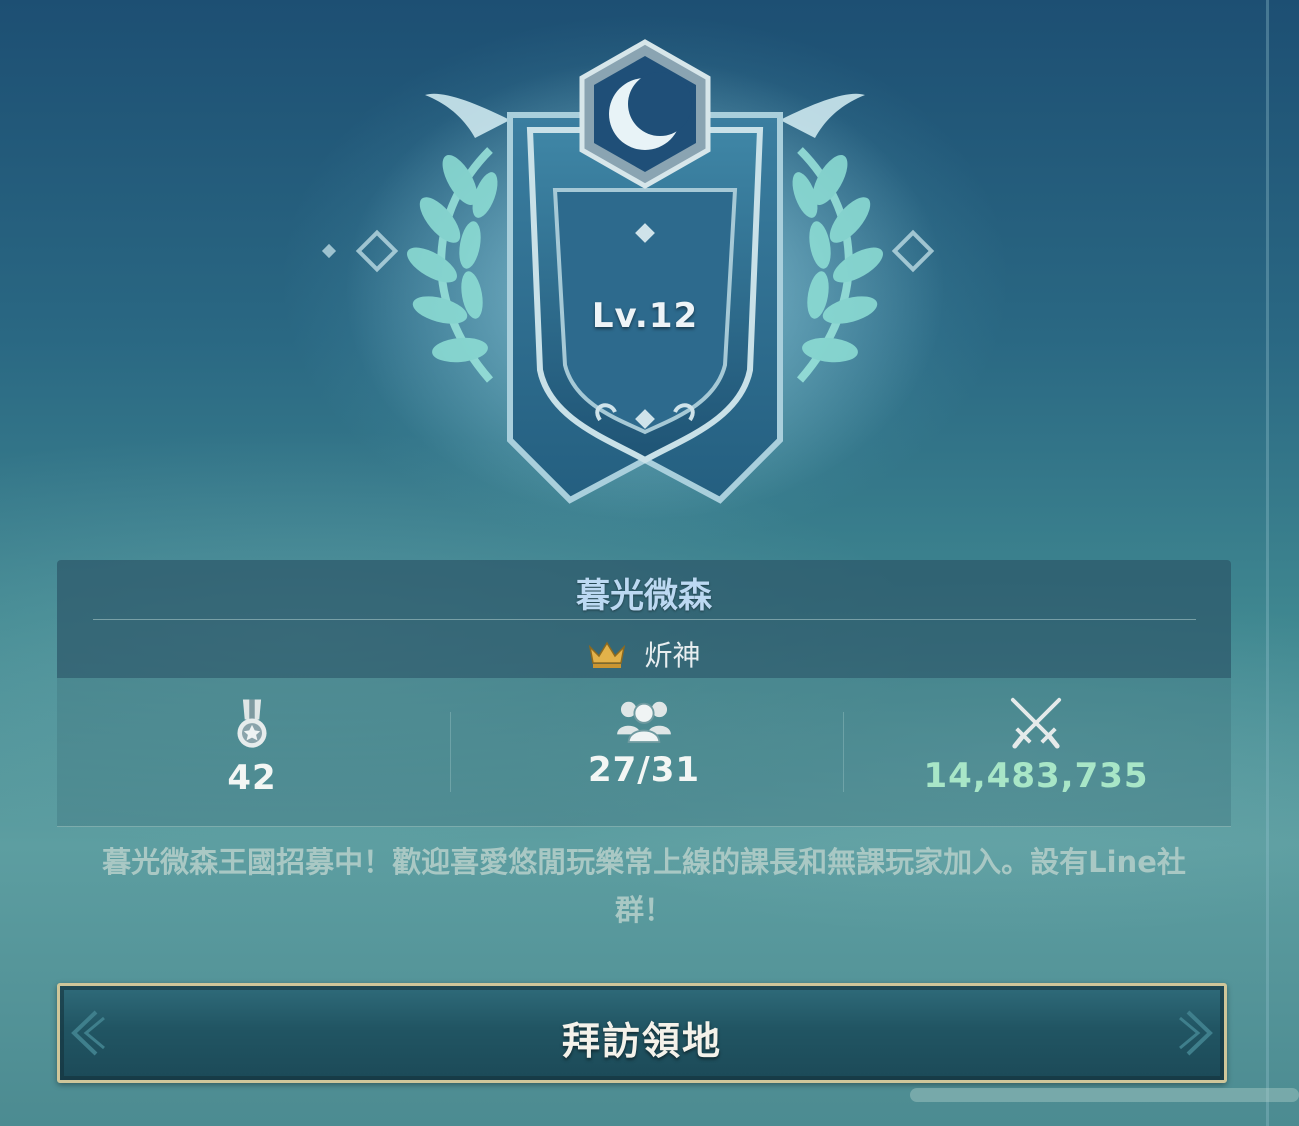  I want to click on rank-value: 42, so click(252, 778).